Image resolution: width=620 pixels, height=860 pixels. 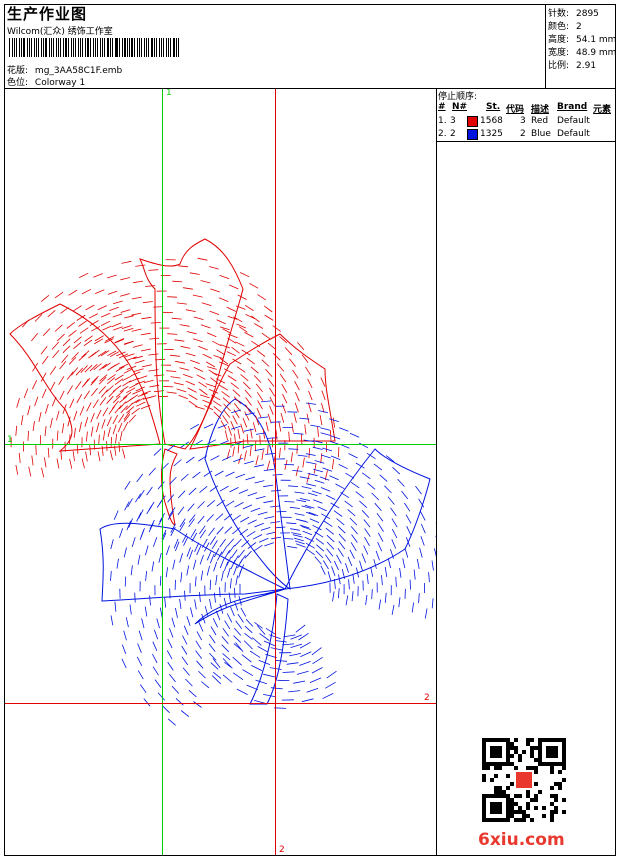 What do you see at coordinates (460, 107) in the screenshot?
I see `col-header-needle: N#` at bounding box center [460, 107].